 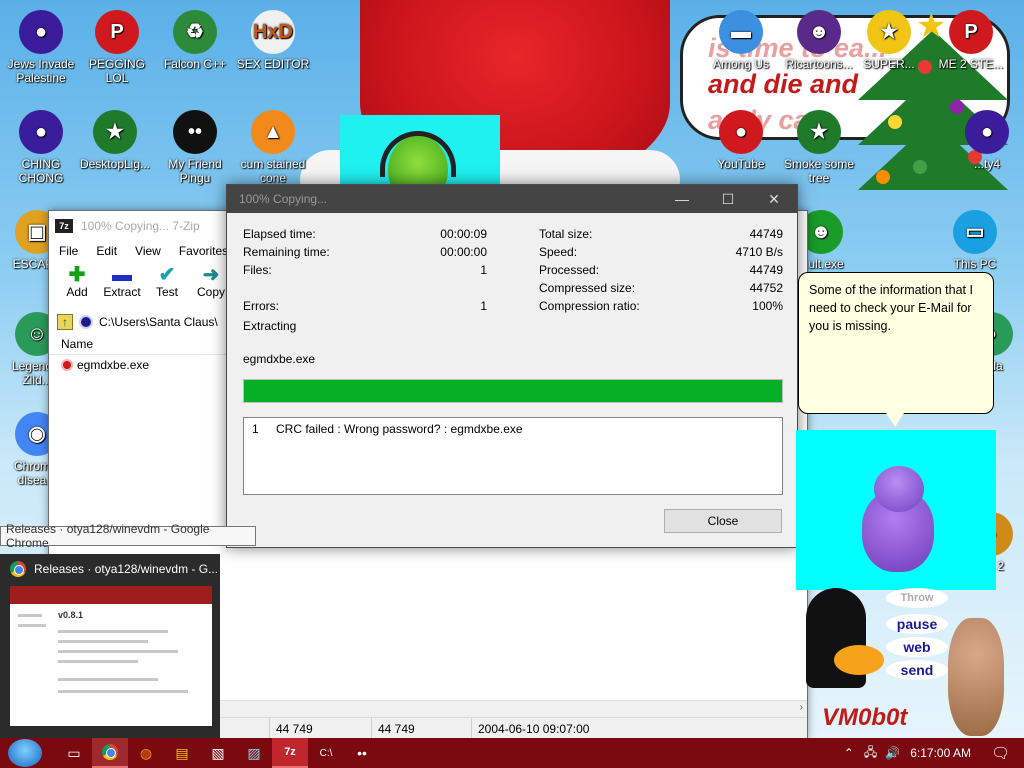 I want to click on current-file-label: egmdxbe.exe, so click(x=279, y=359).